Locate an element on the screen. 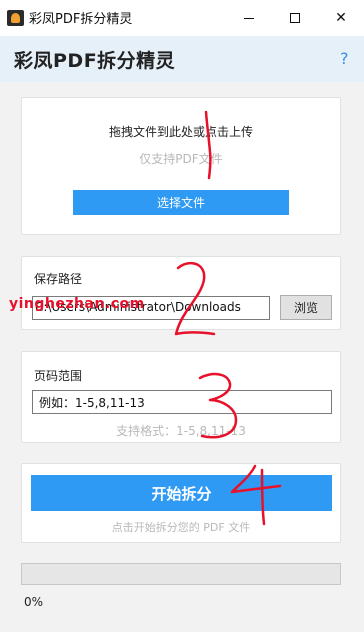 The width and height of the screenshot is (364, 632). close-button: ✕ is located at coordinates (341, 18).